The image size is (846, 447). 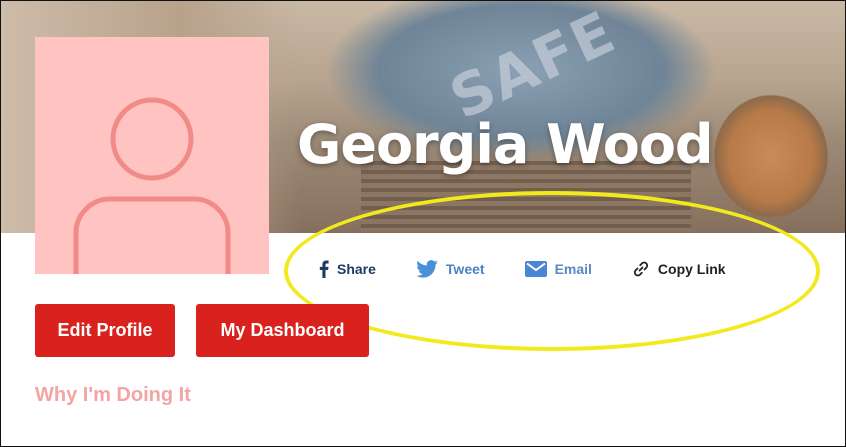 I want to click on profile-name: Georgia Wood, so click(x=505, y=144).